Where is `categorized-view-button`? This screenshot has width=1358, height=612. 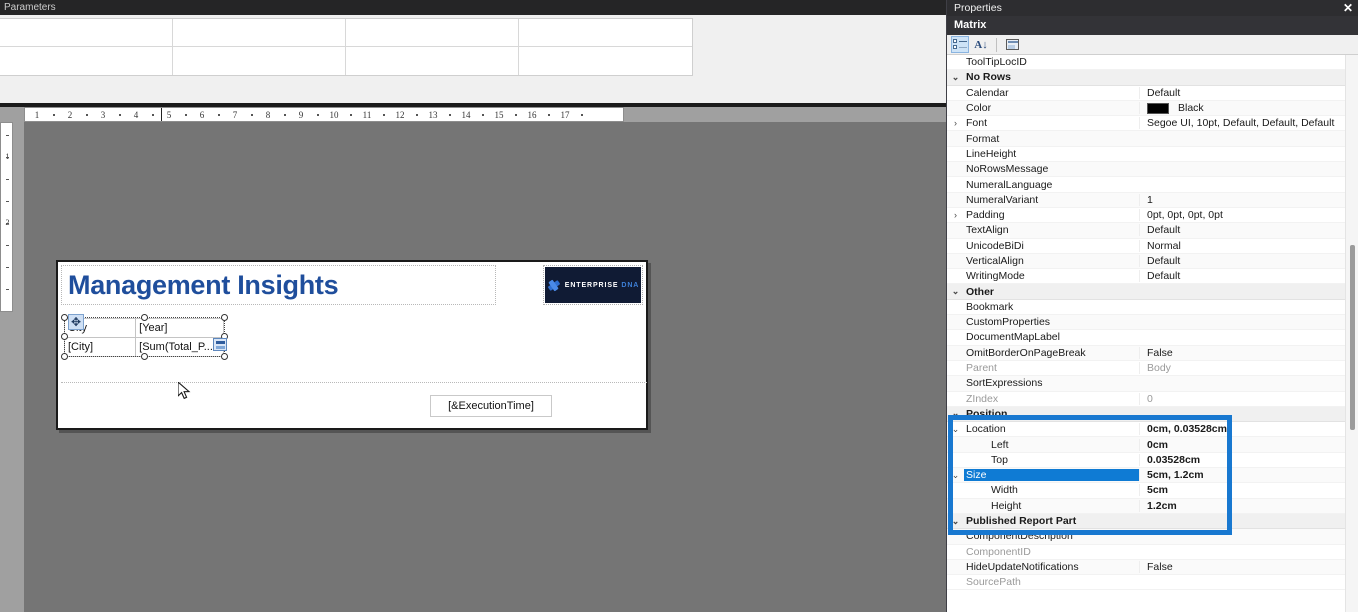 categorized-view-button is located at coordinates (960, 44).